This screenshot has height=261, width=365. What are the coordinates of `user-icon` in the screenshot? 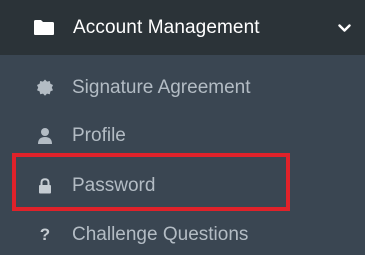 It's located at (45, 136).